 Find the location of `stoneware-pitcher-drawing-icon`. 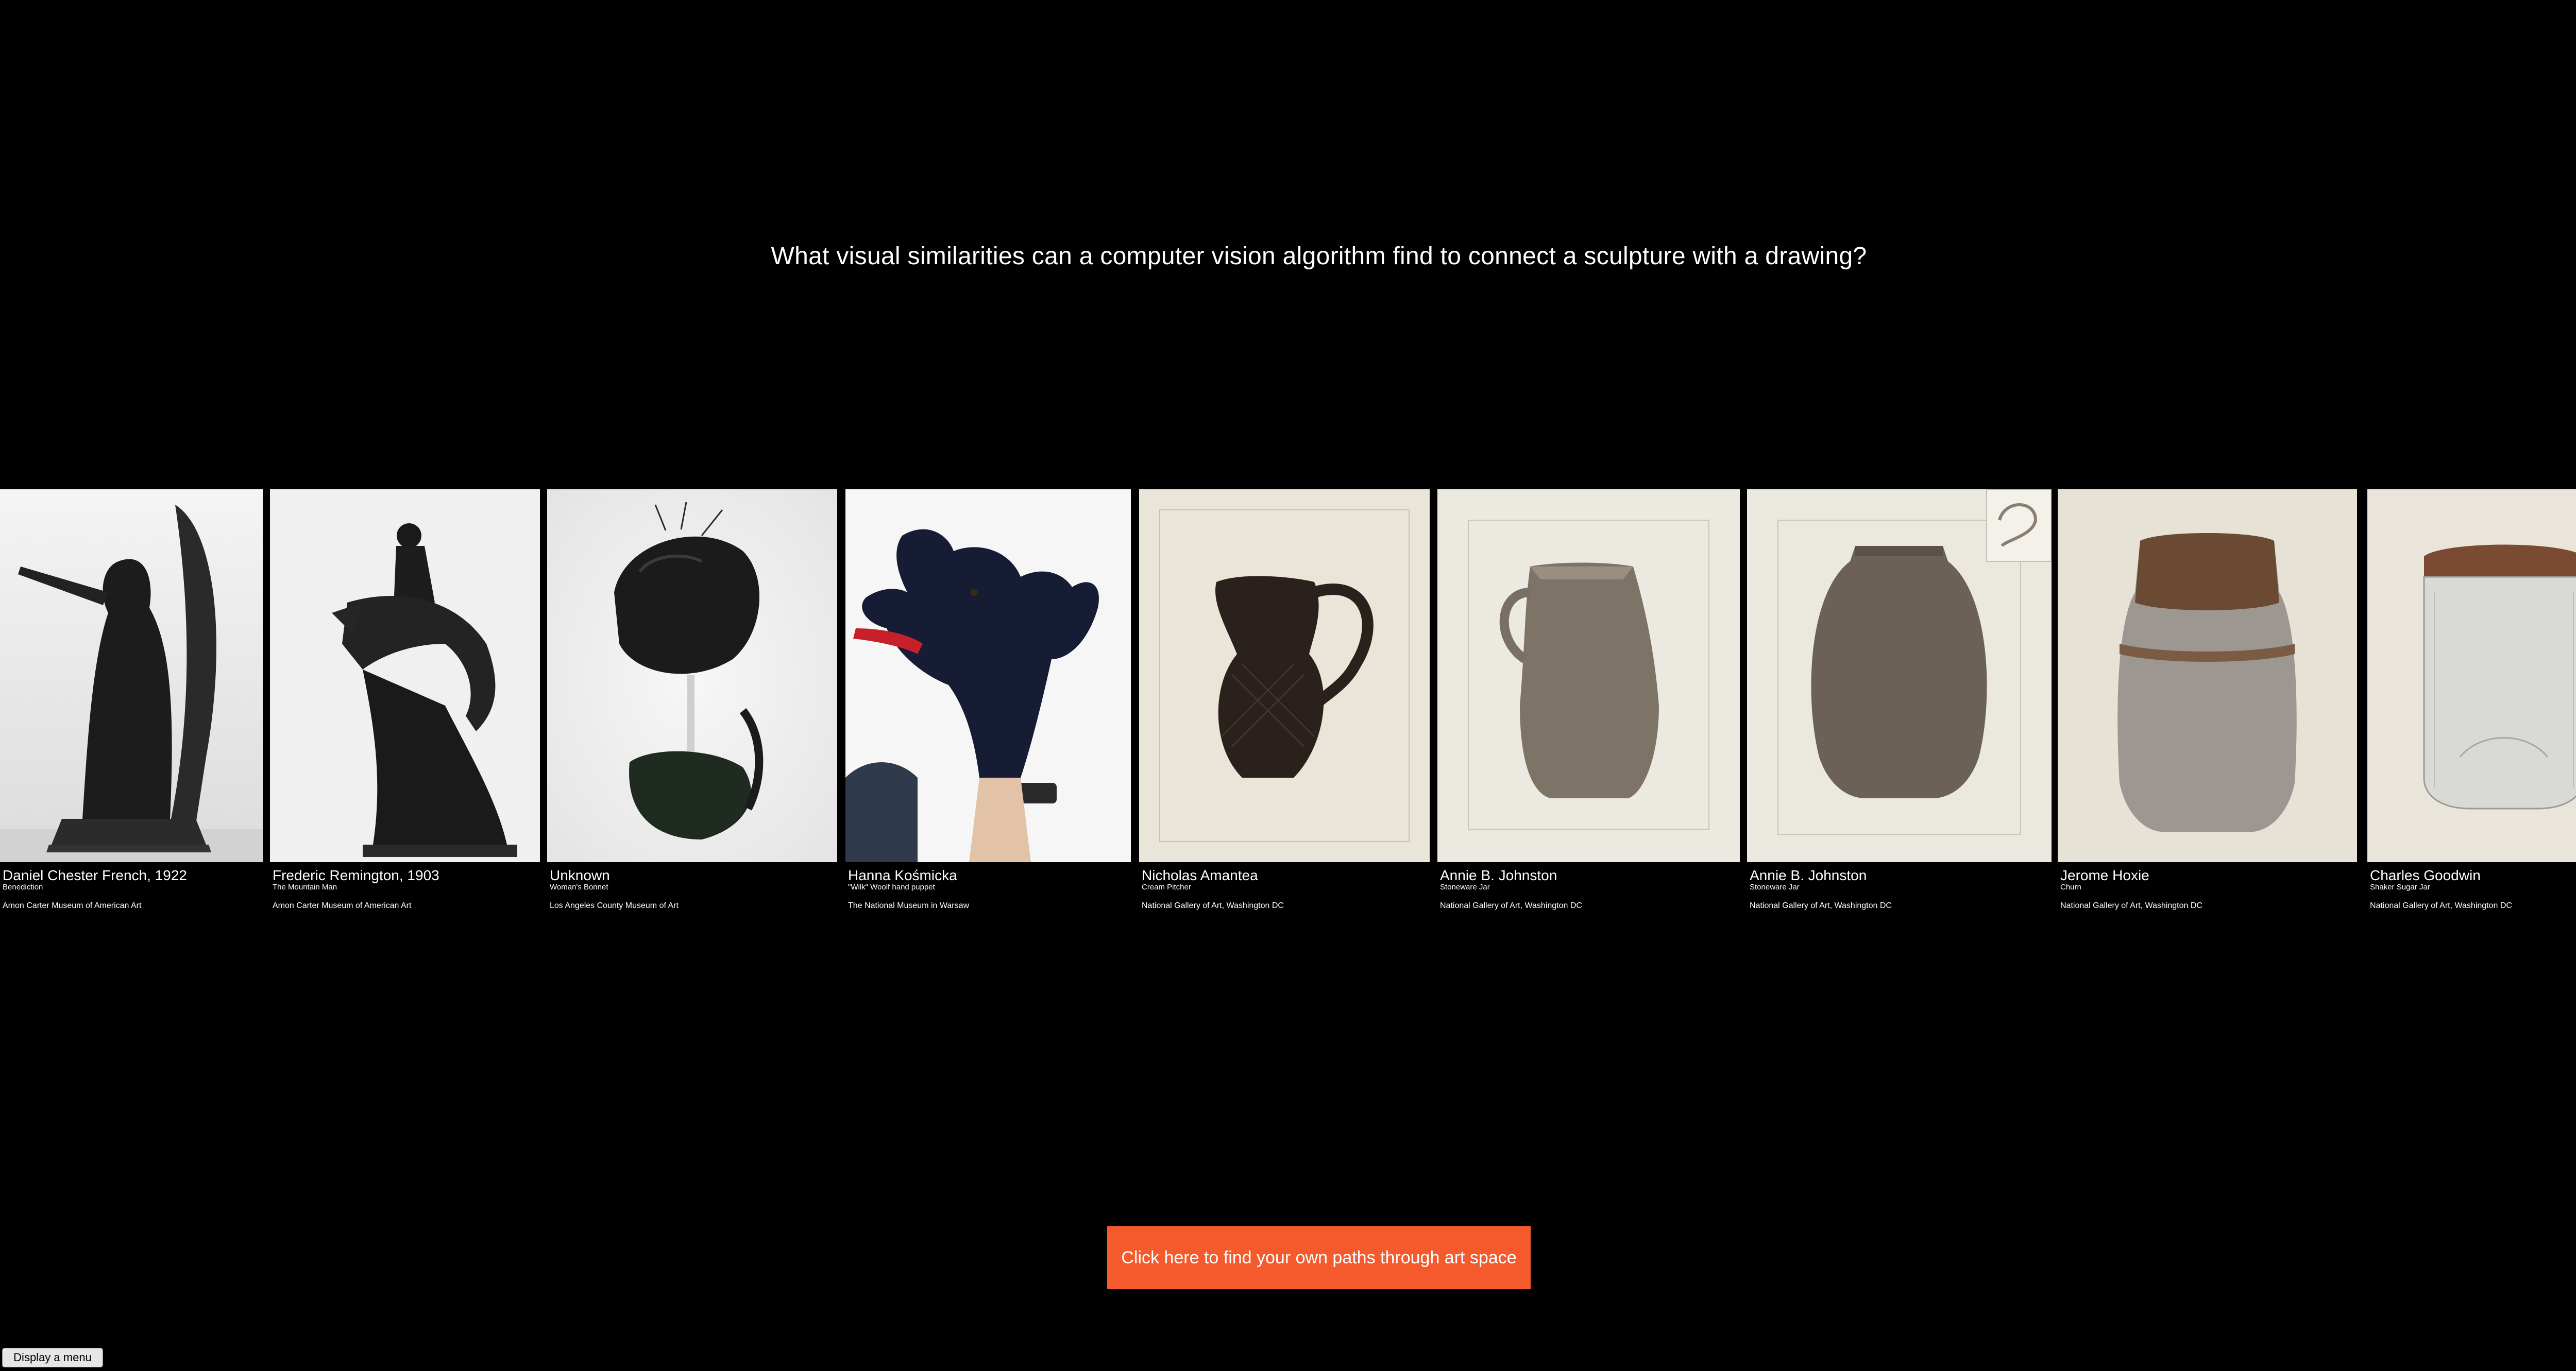

stoneware-pitcher-drawing-icon is located at coordinates (1588, 675).